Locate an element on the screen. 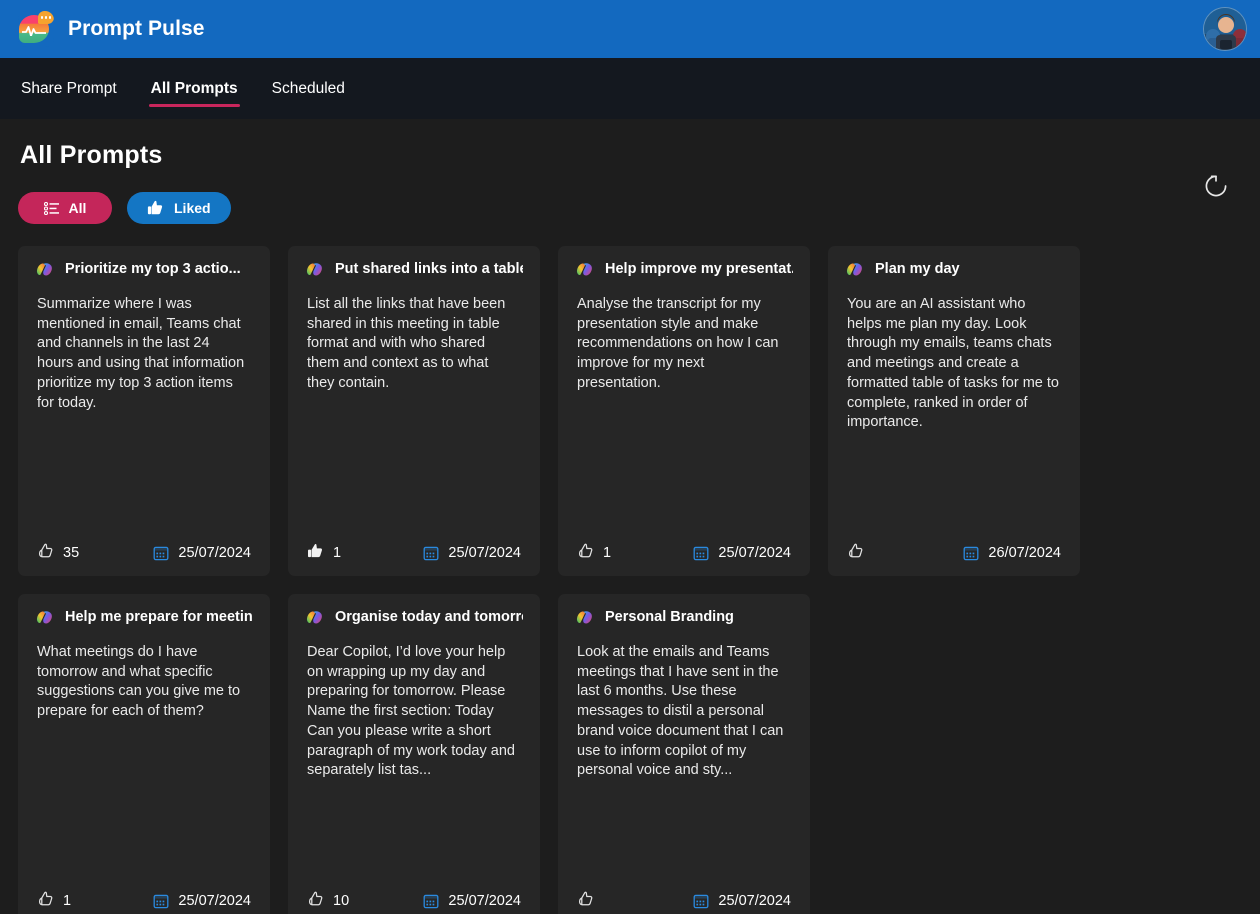 This screenshot has width=1260, height=914. card-title: Organise today and tomorrow is located at coordinates (429, 616).